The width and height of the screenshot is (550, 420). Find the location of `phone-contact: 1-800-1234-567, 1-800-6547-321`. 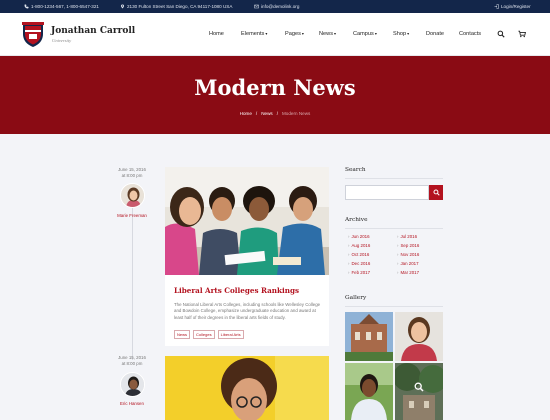

phone-contact: 1-800-1234-567, 1-800-6547-321 is located at coordinates (61, 6).